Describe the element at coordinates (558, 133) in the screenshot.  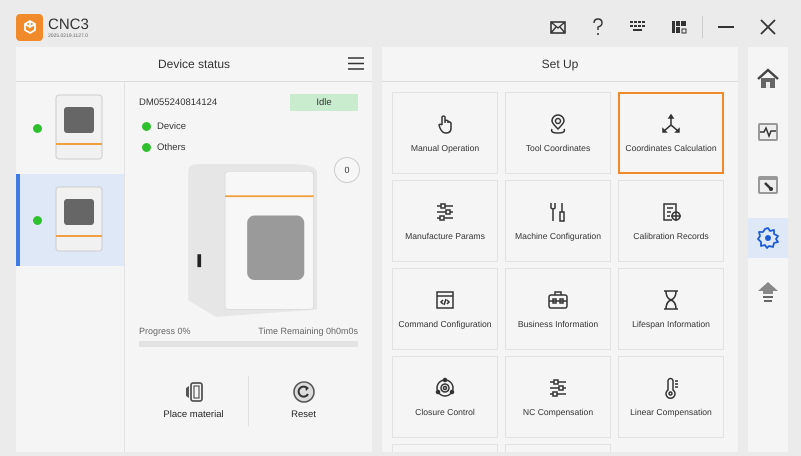
I see `setup-tile: Tool Coordinates` at that location.